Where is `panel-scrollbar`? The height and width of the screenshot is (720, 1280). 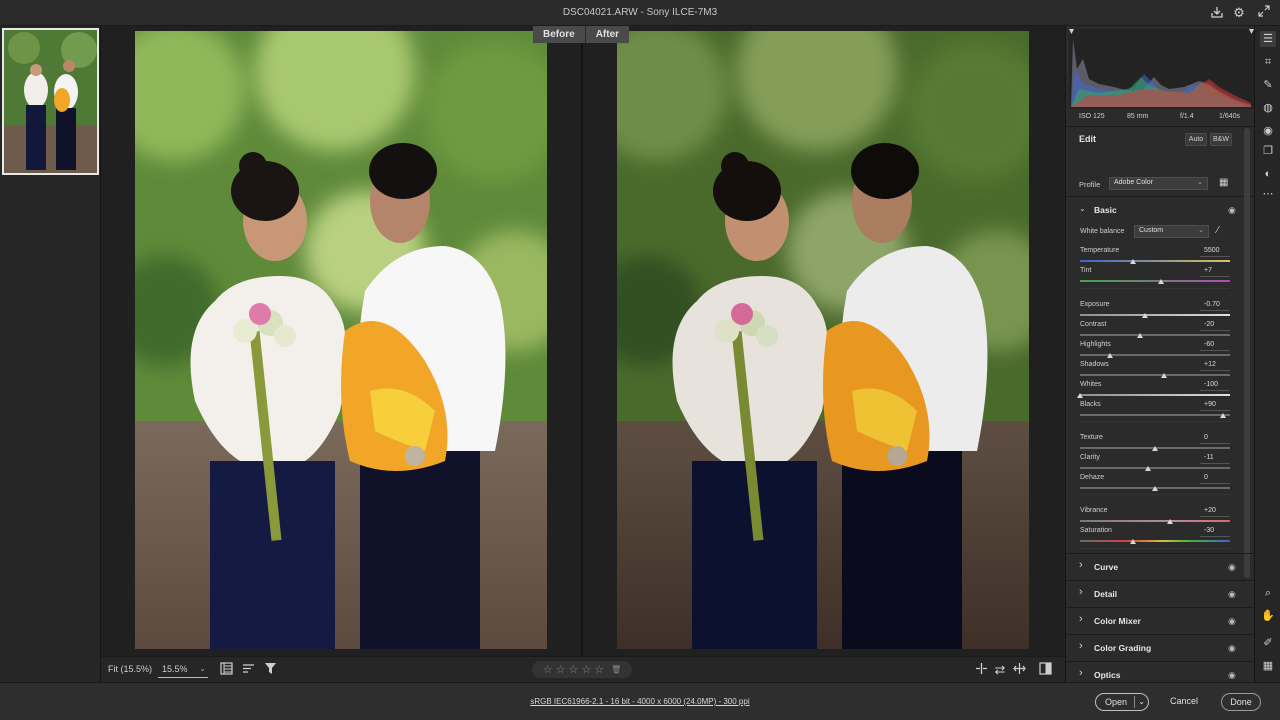 panel-scrollbar is located at coordinates (1247, 353).